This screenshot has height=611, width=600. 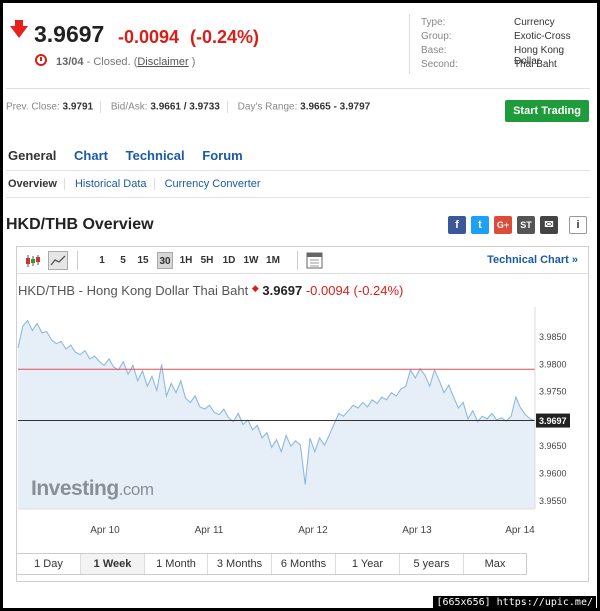 What do you see at coordinates (113, 564) in the screenshot?
I see `range-button-1-week: 1 Week` at bounding box center [113, 564].